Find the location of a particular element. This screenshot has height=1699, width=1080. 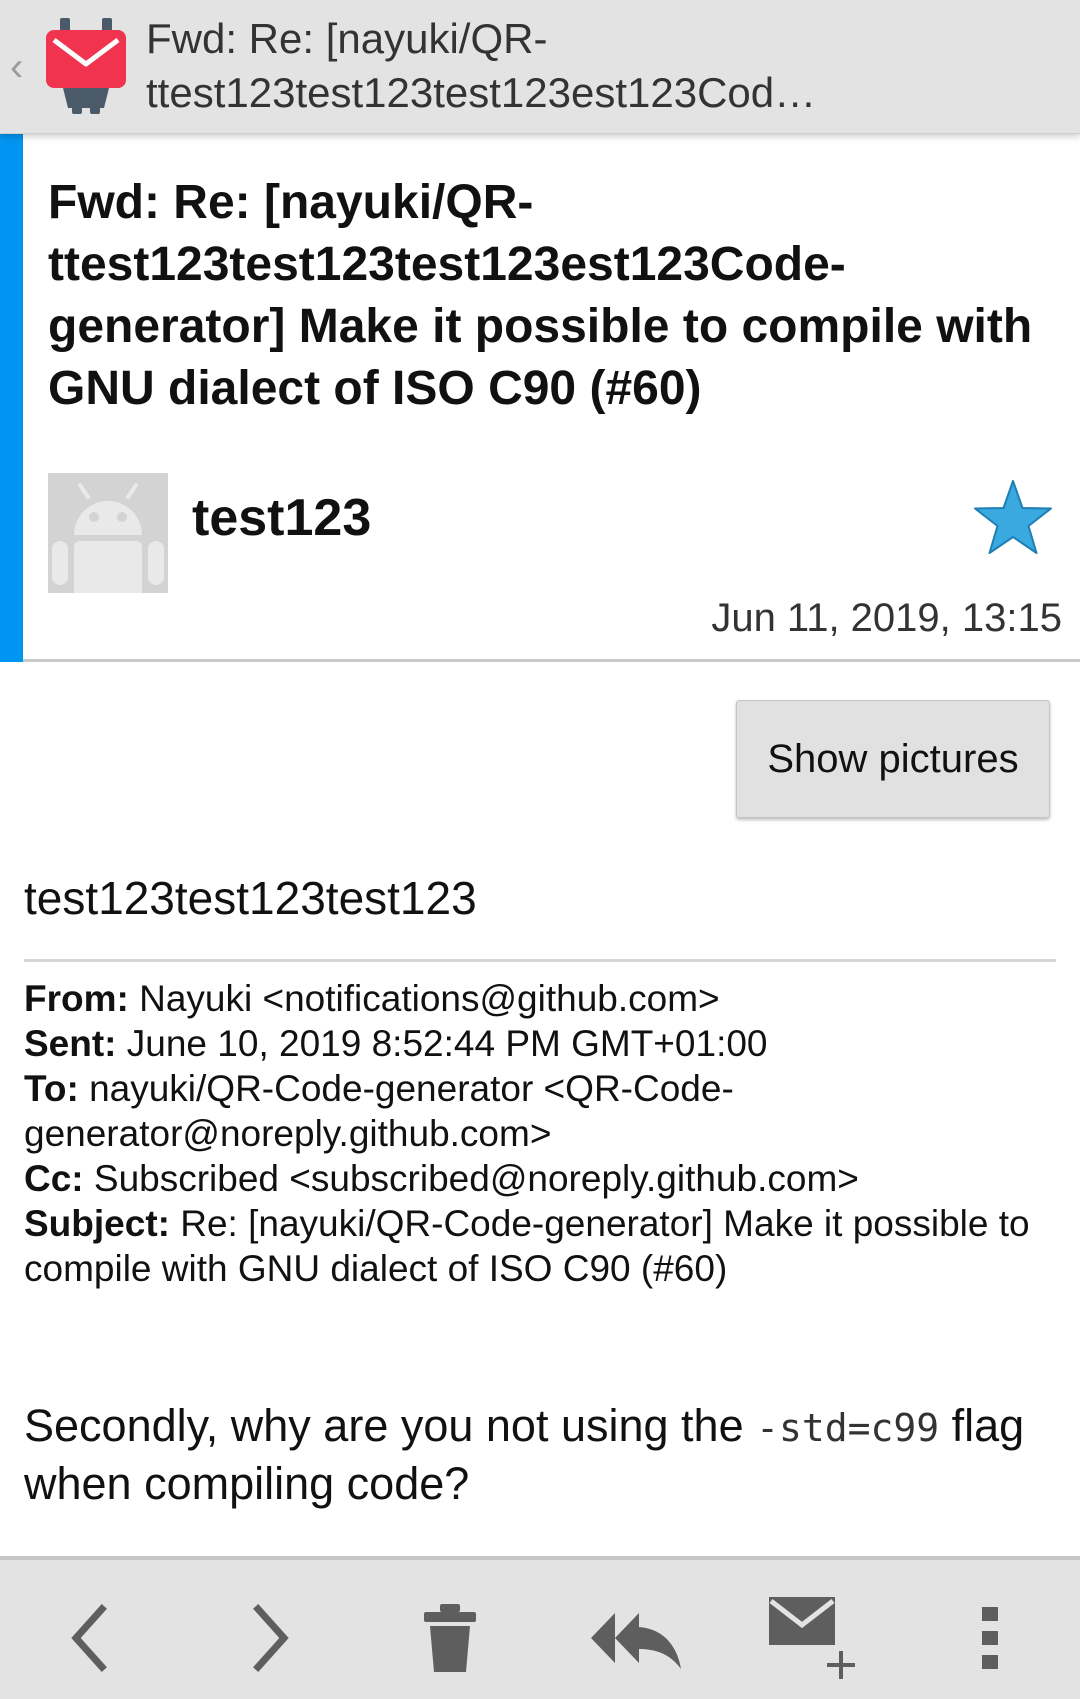

reply-all-icon is located at coordinates (637, 1638).